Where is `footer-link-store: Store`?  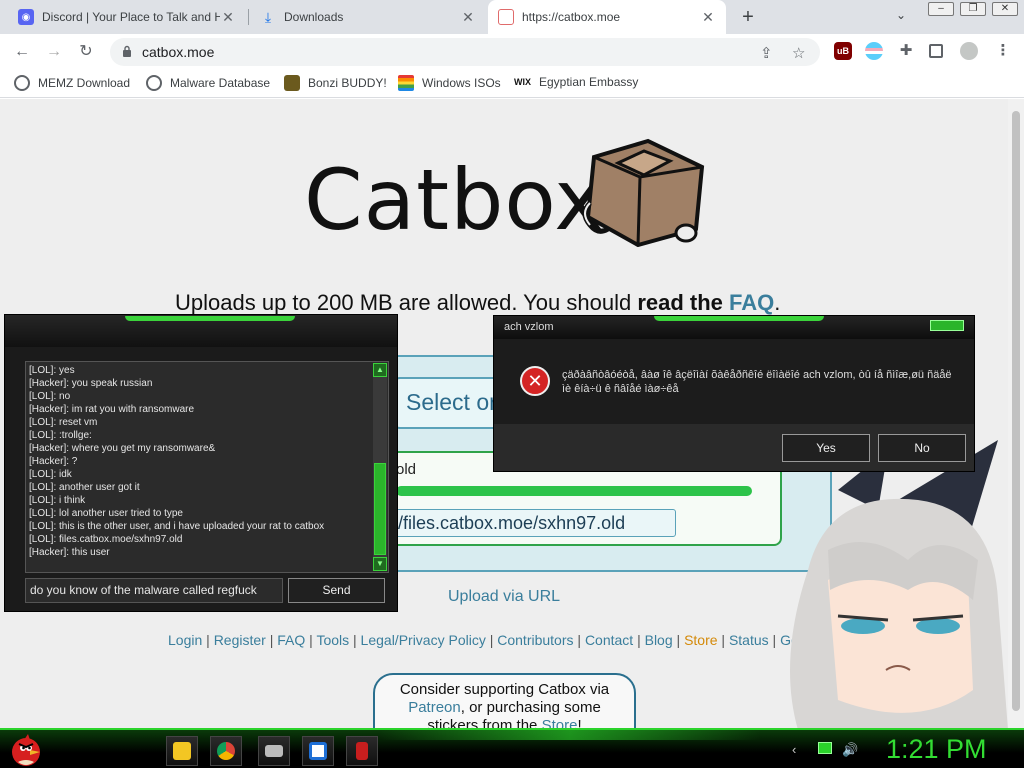 footer-link-store: Store is located at coordinates (700, 640).